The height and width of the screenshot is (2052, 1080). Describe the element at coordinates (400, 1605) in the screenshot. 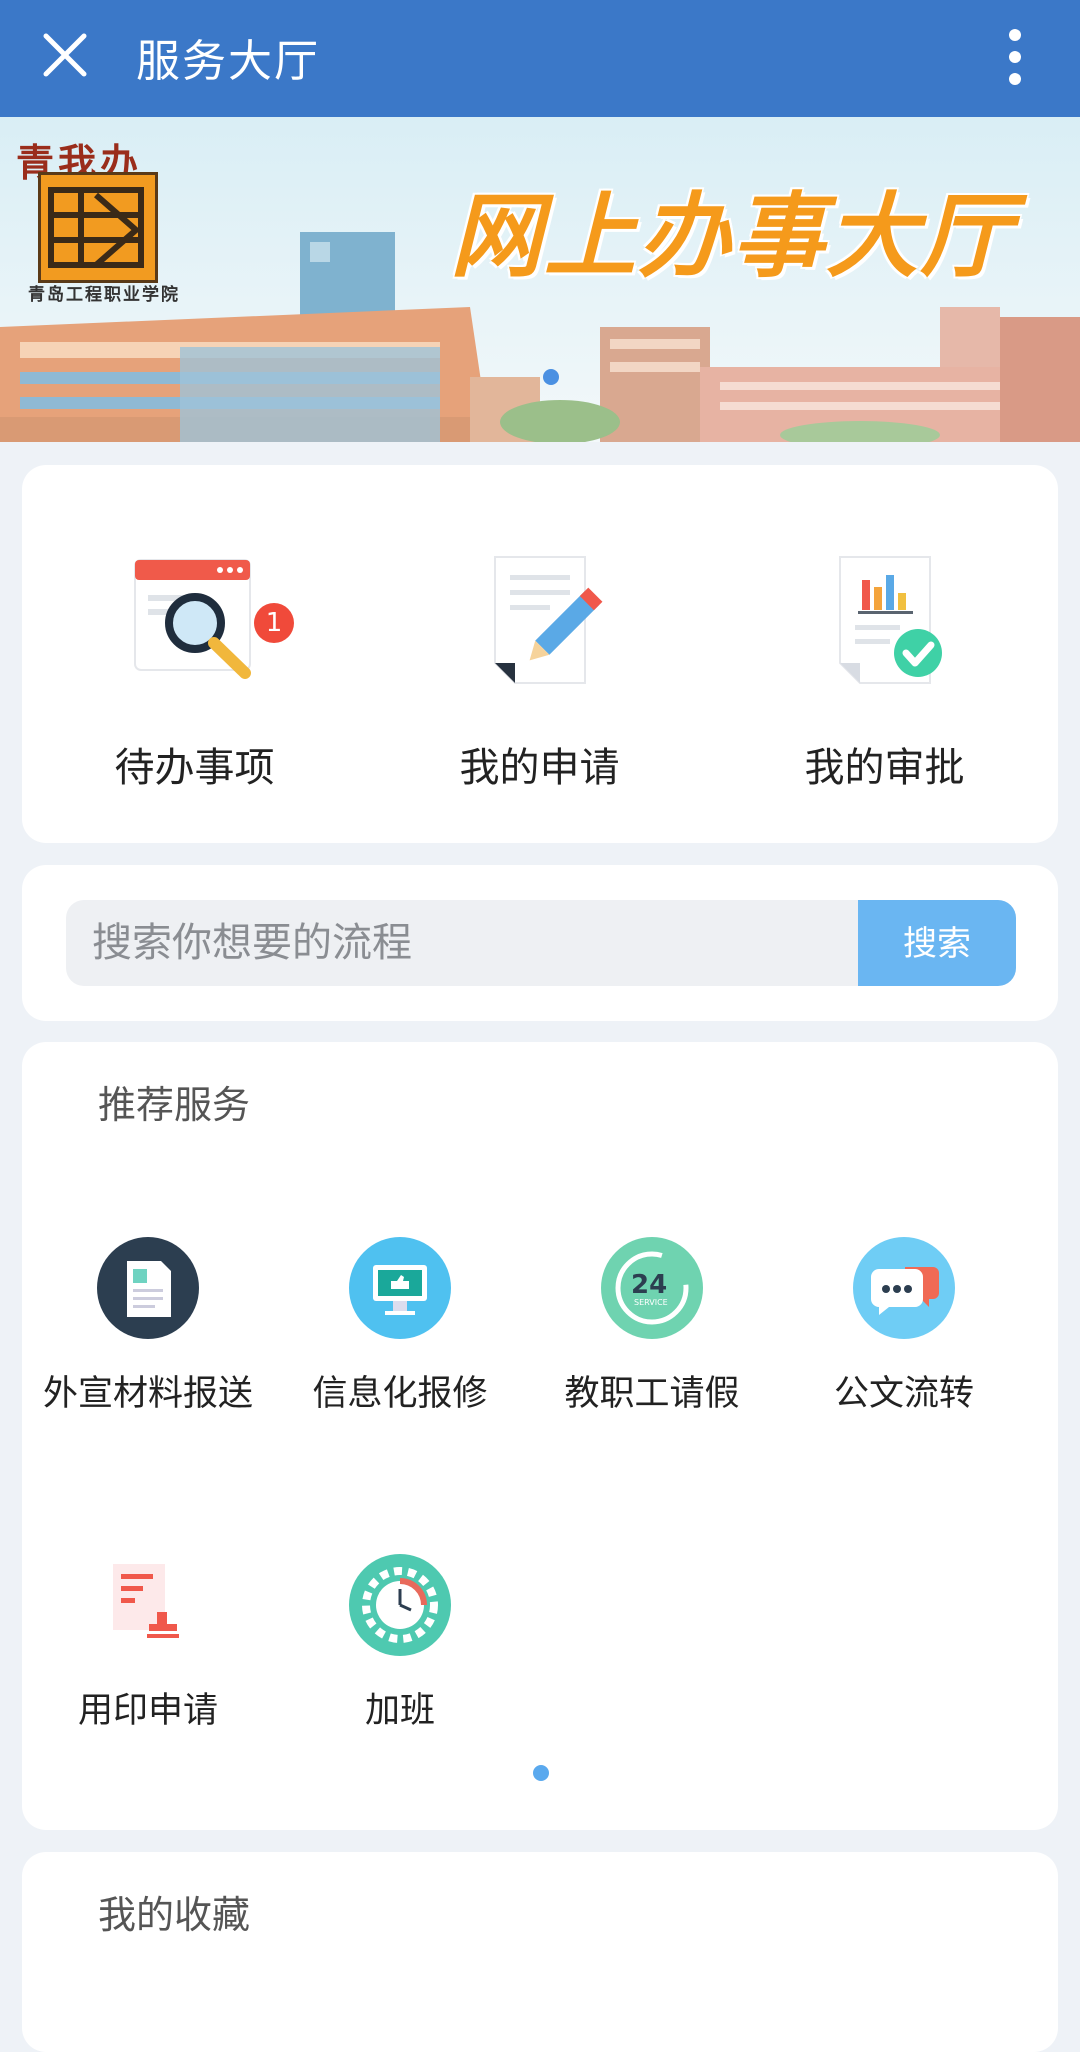

I see `clock-gear-icon` at that location.